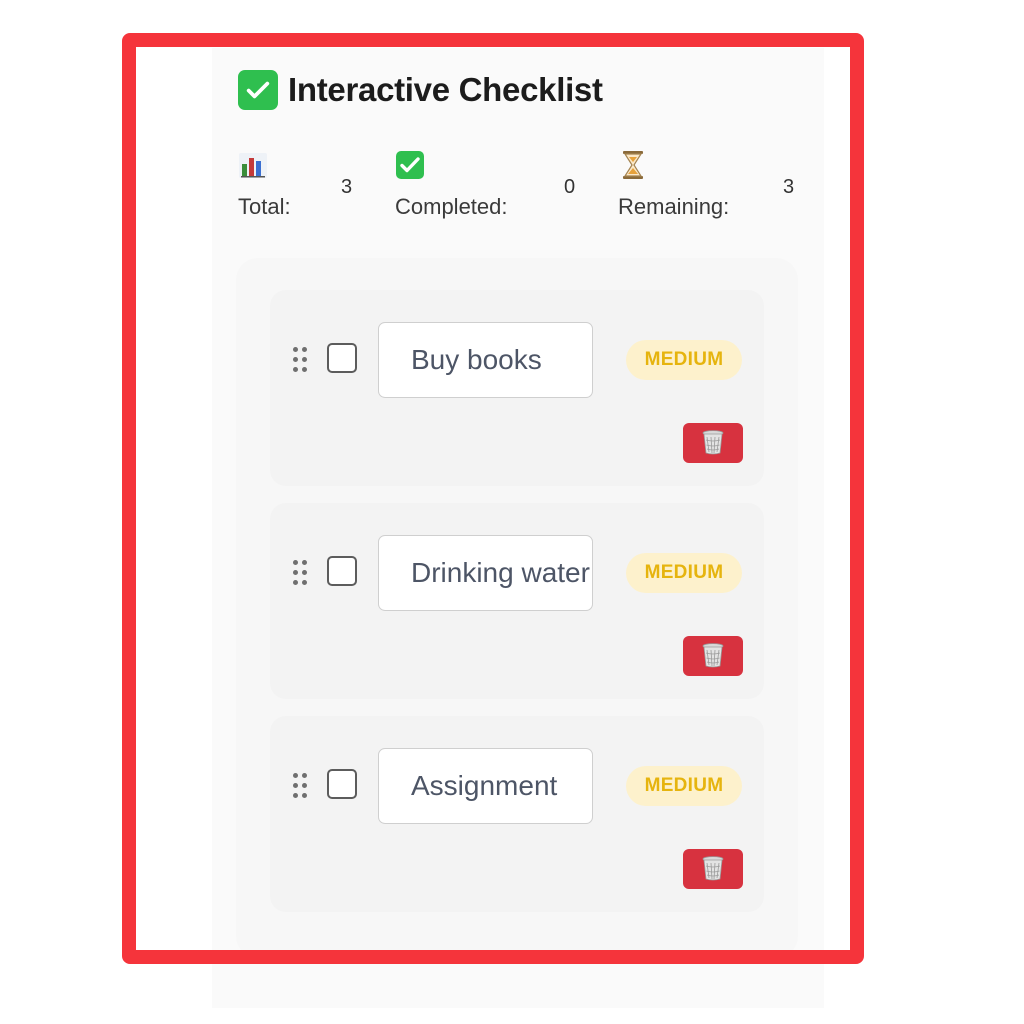 The height and width of the screenshot is (1024, 1024). What do you see at coordinates (495, 190) in the screenshot?
I see `stat-completed: Completed: 0` at bounding box center [495, 190].